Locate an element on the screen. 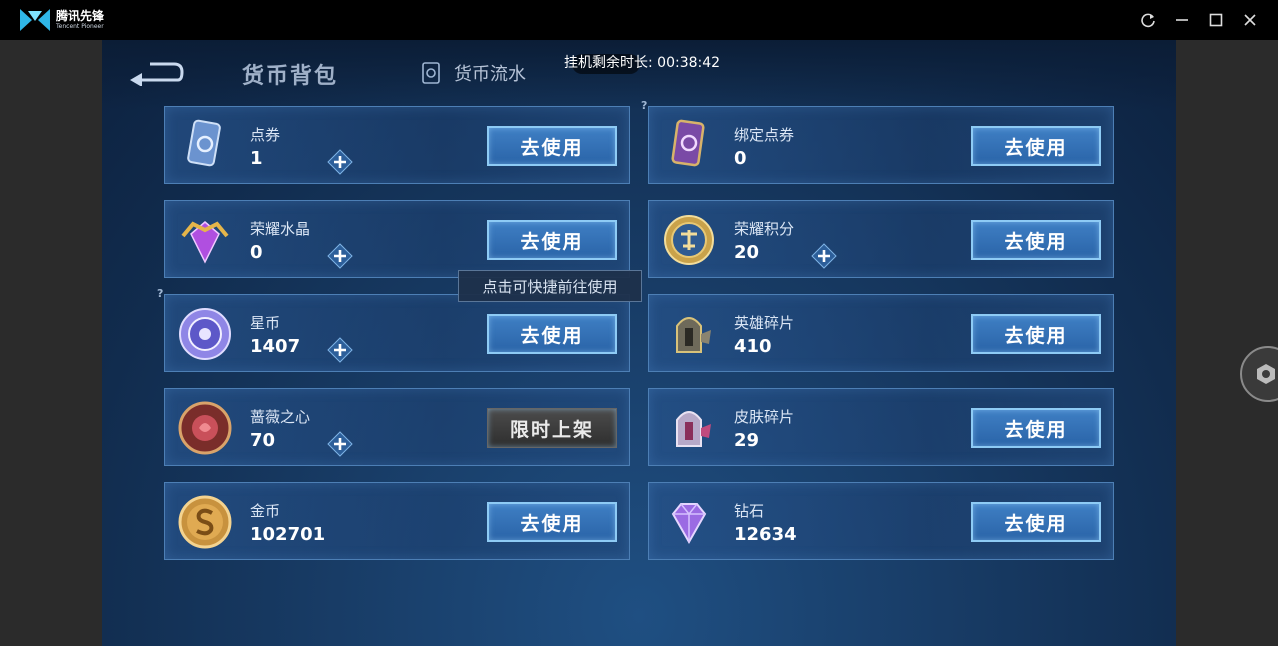  add-star-coin-button is located at coordinates (340, 350).